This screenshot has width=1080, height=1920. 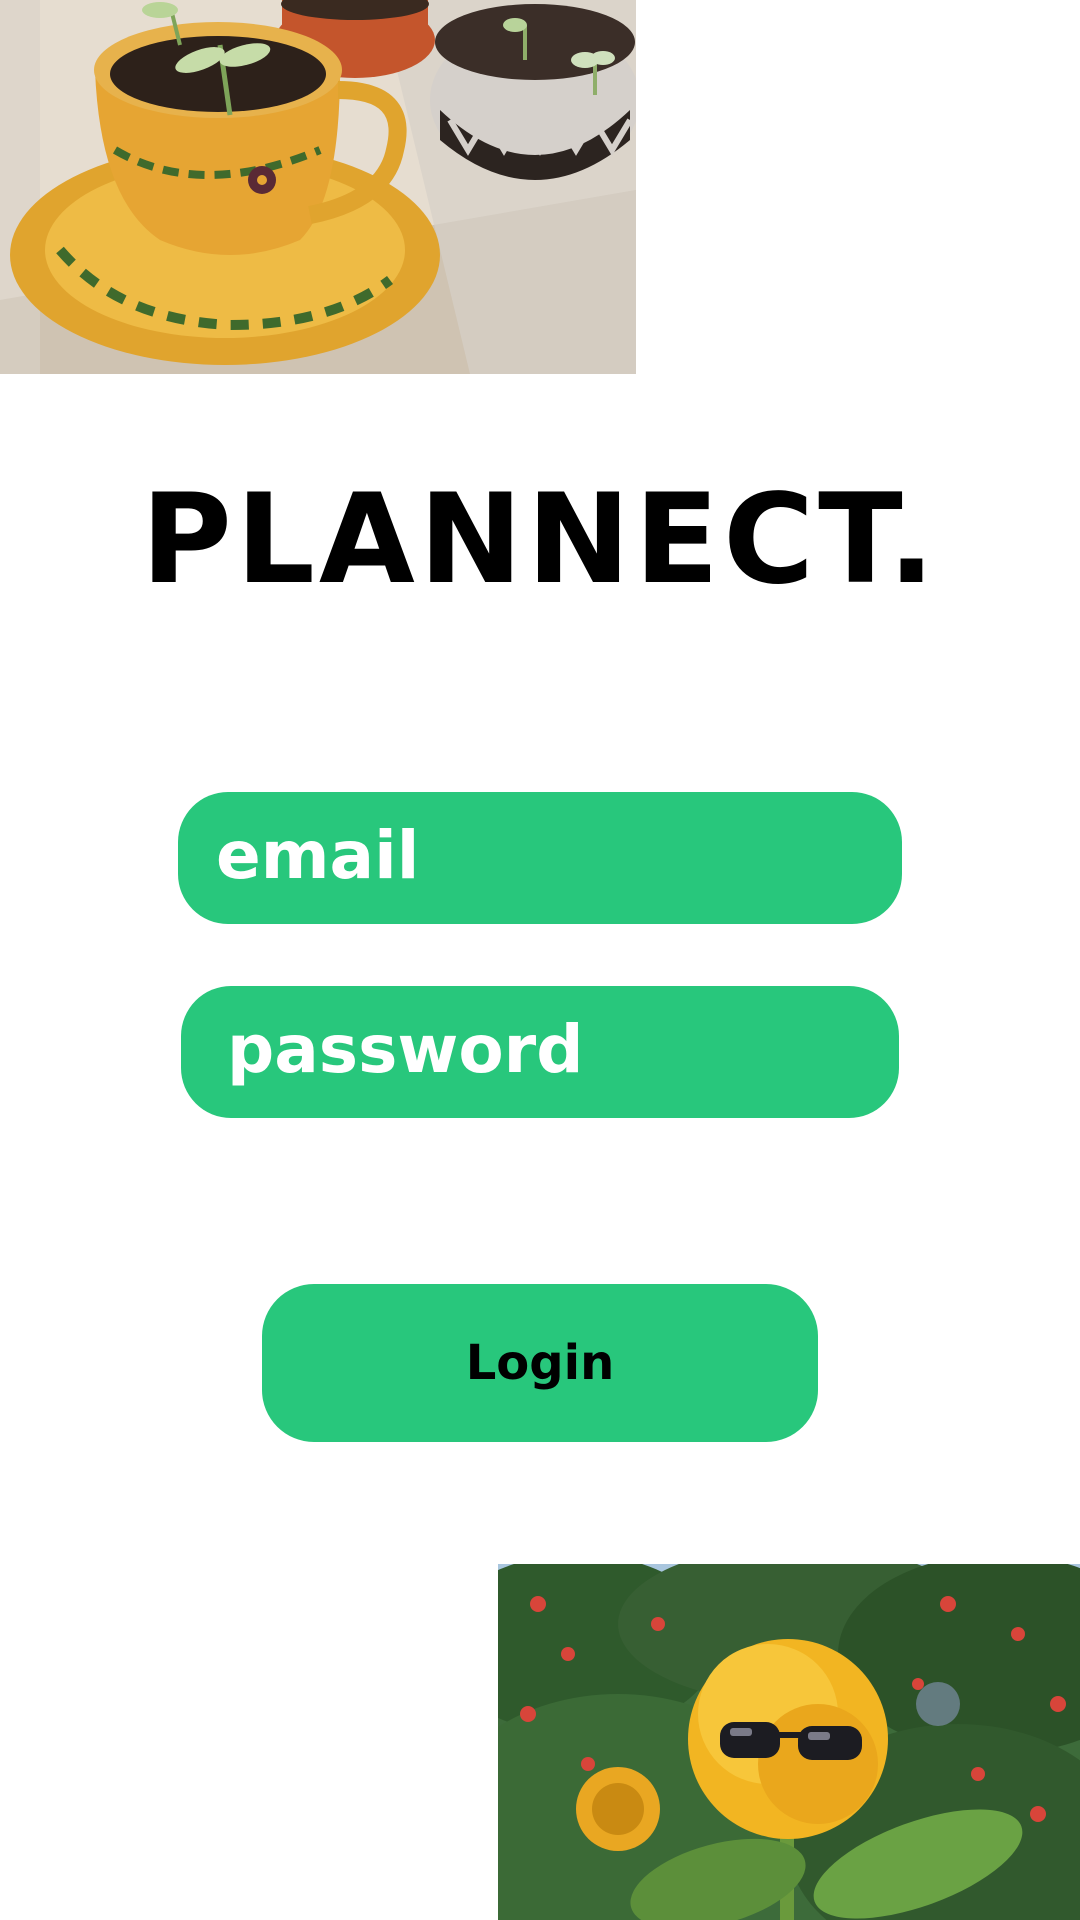 What do you see at coordinates (540, 540) in the screenshot?
I see `app-title: PLANNECT.` at bounding box center [540, 540].